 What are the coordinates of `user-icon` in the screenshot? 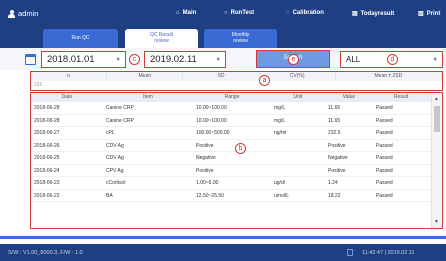 It's located at (11, 13).